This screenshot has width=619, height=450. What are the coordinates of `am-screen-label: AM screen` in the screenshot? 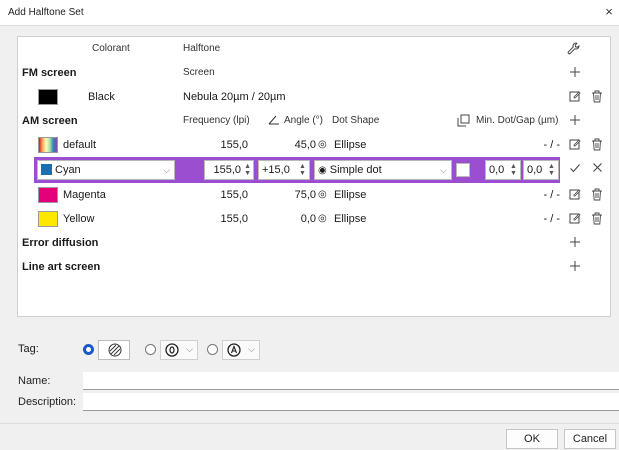 It's located at (50, 121).